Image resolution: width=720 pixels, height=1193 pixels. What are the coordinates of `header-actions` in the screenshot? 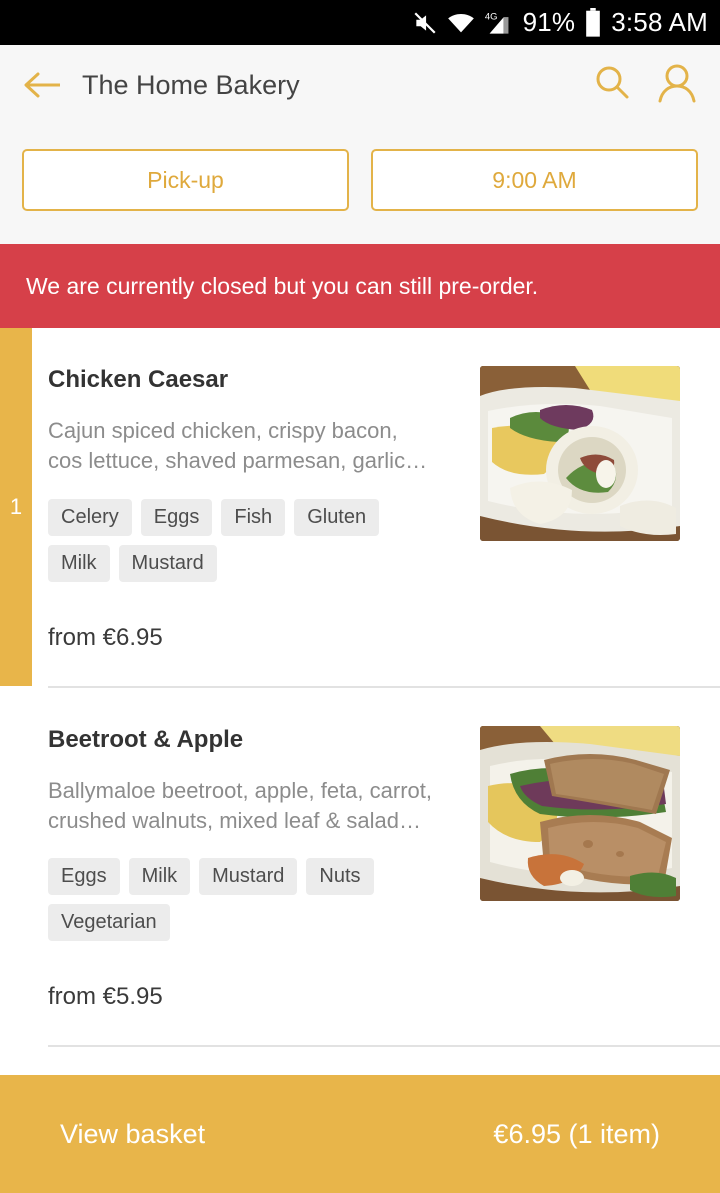 It's located at (645, 85).